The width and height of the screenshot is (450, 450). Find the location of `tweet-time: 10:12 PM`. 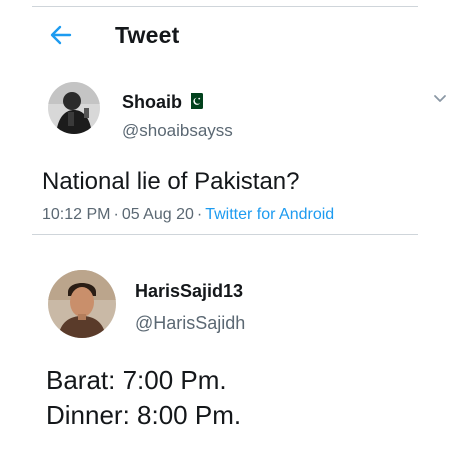

tweet-time: 10:12 PM is located at coordinates (76, 214).